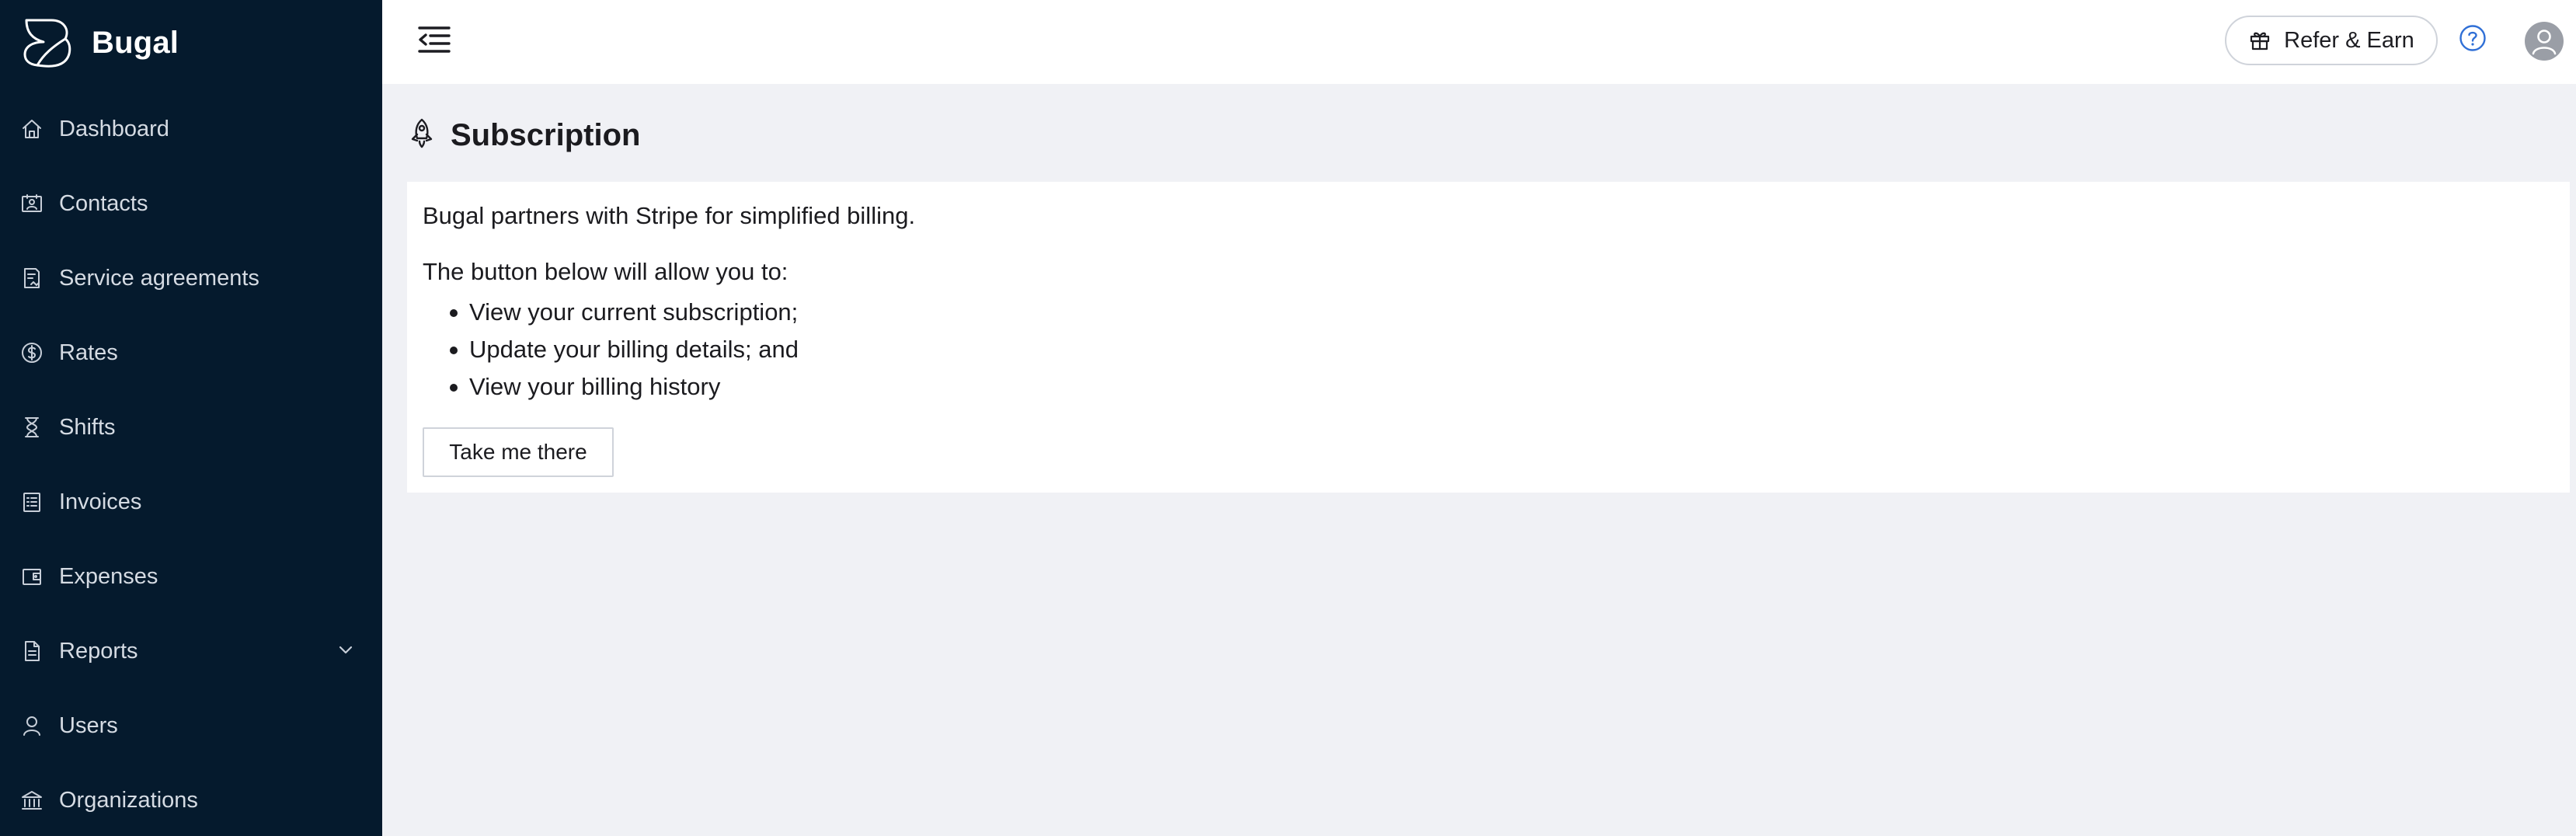 Image resolution: width=2576 pixels, height=836 pixels. What do you see at coordinates (346, 650) in the screenshot?
I see `chevron-down-icon` at bounding box center [346, 650].